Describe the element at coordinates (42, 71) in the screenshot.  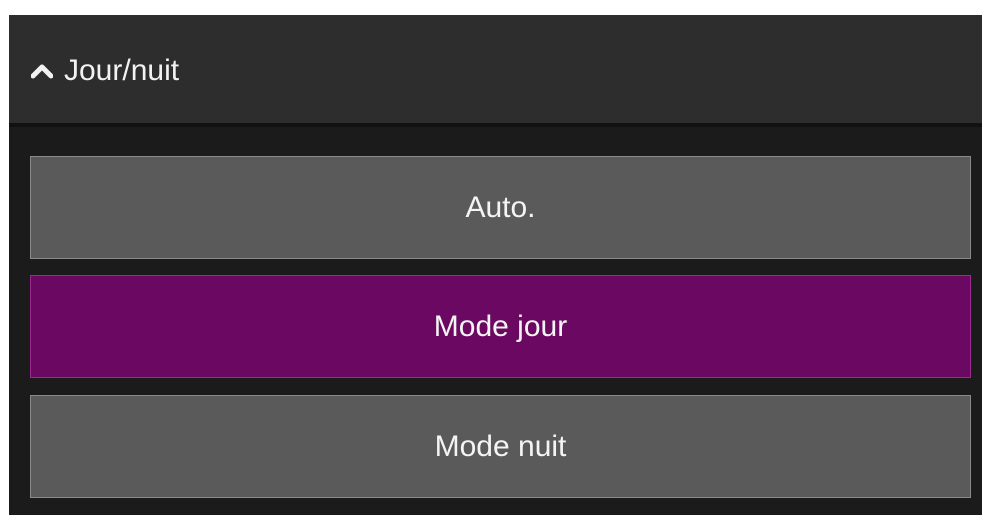
I see `chevron-up-icon` at that location.